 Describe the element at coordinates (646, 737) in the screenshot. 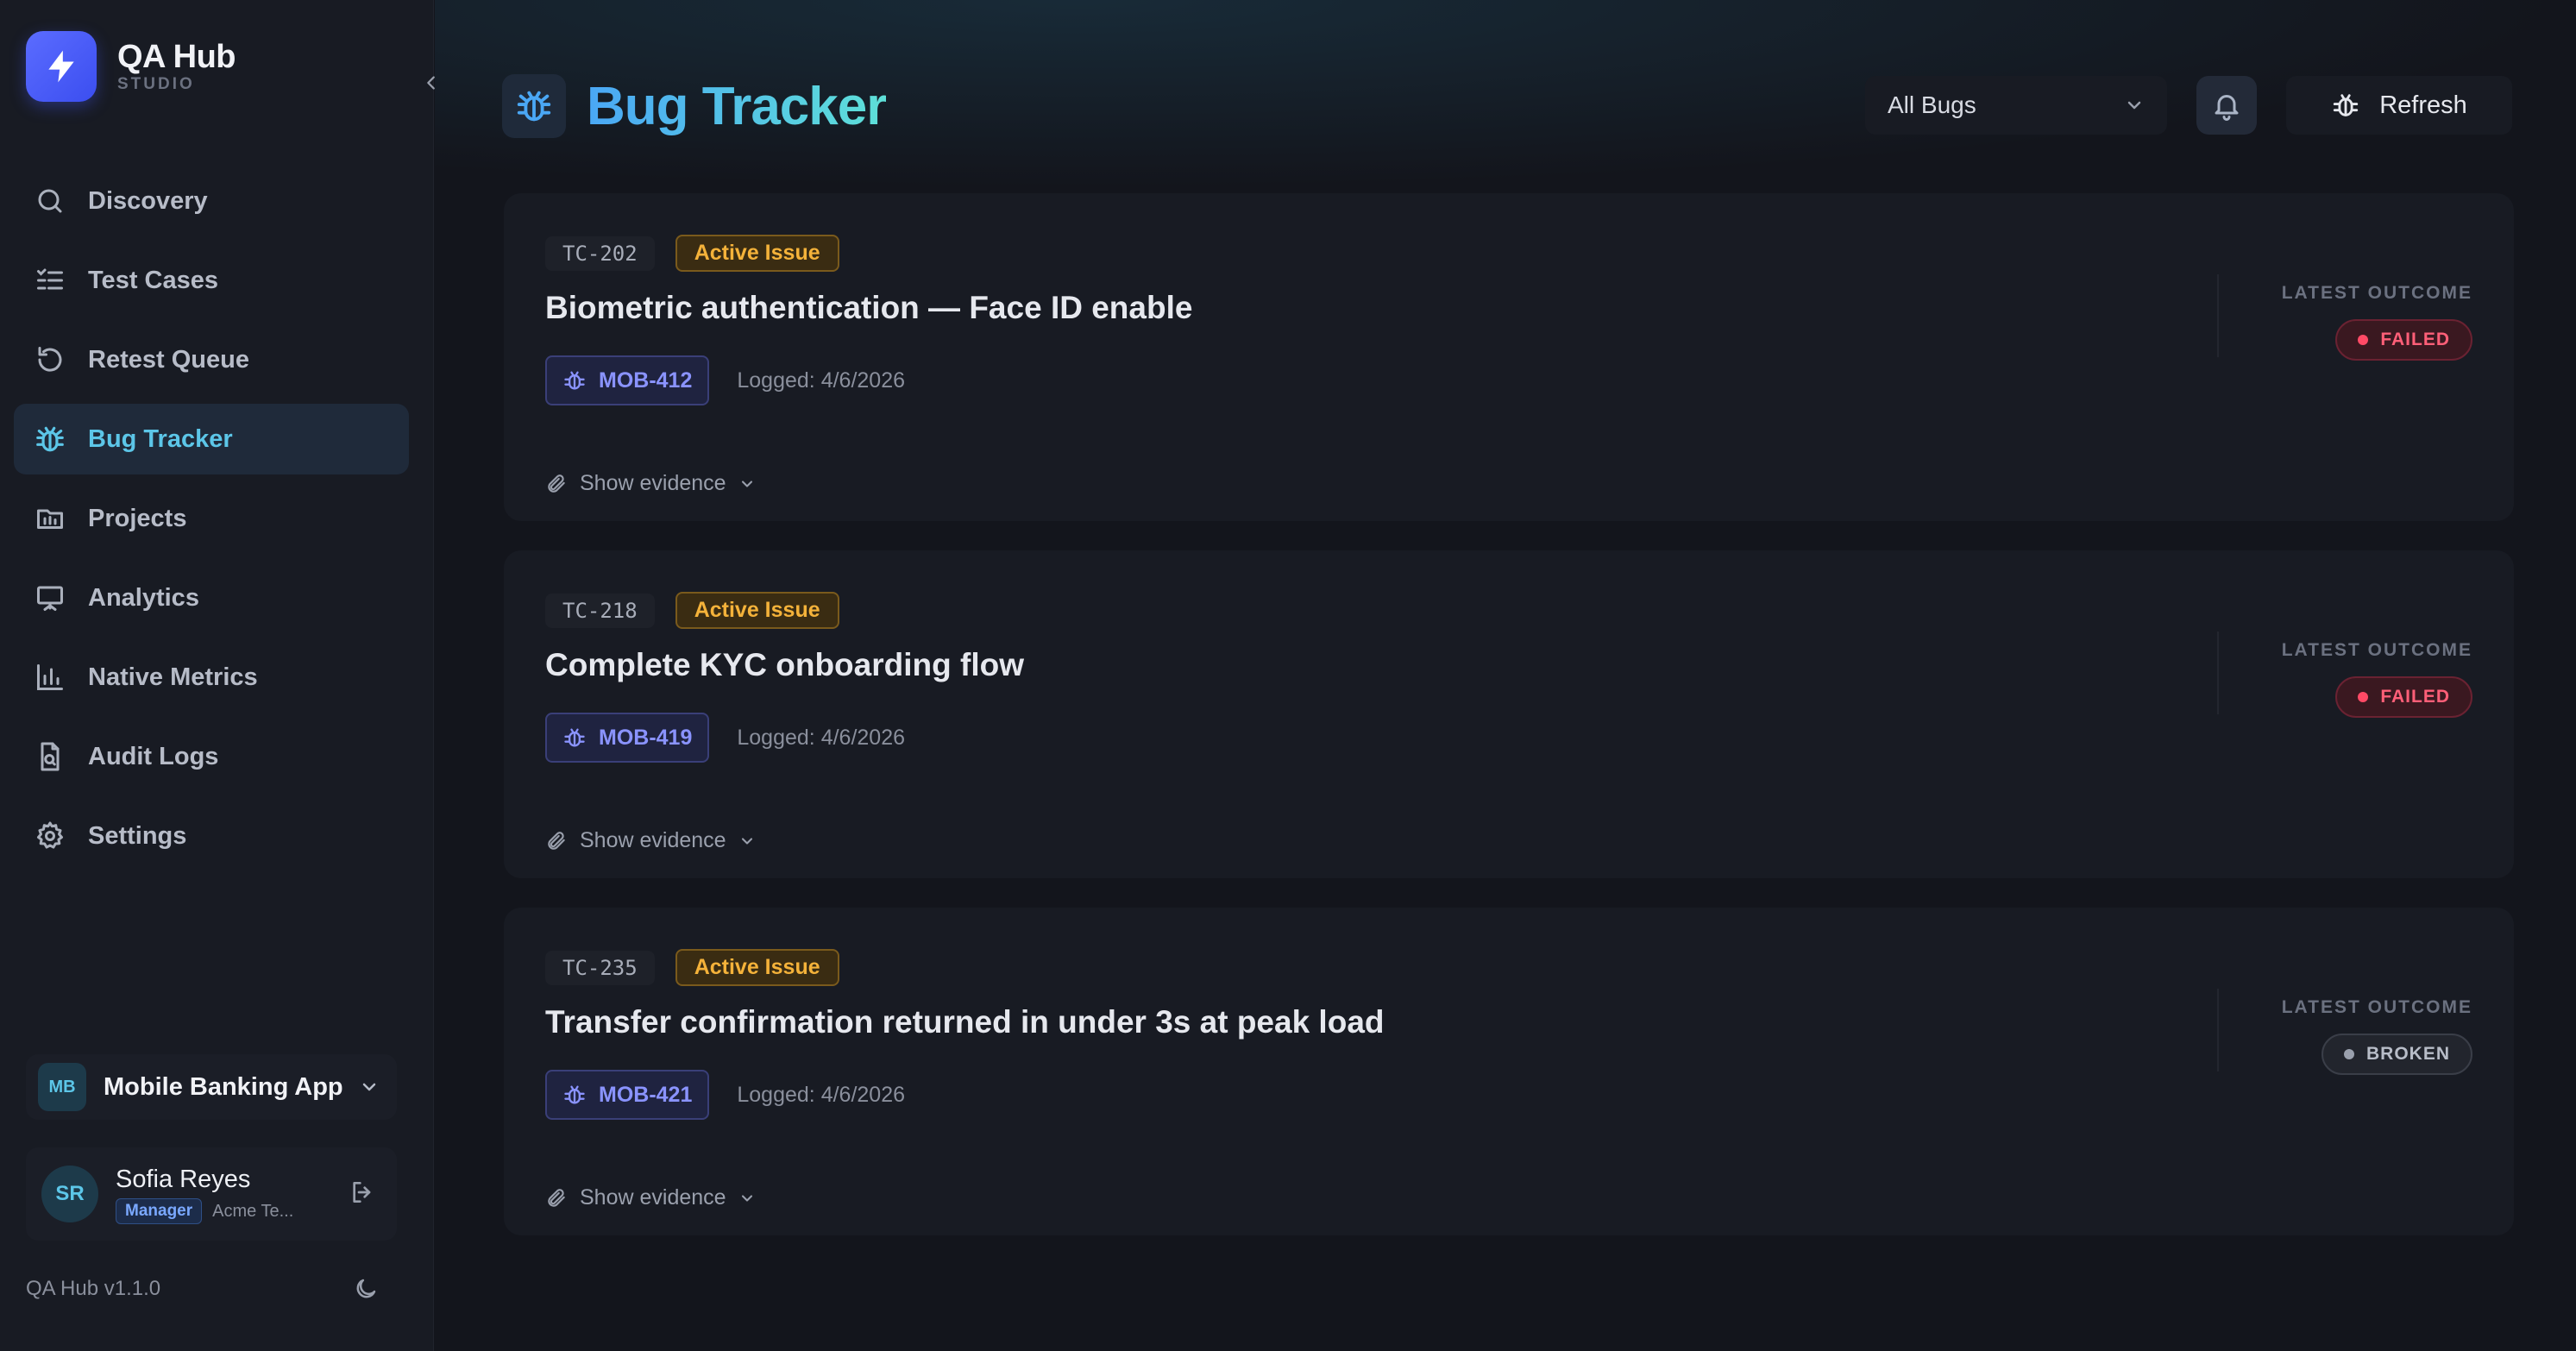

I see `bug-id: MOB-419` at that location.